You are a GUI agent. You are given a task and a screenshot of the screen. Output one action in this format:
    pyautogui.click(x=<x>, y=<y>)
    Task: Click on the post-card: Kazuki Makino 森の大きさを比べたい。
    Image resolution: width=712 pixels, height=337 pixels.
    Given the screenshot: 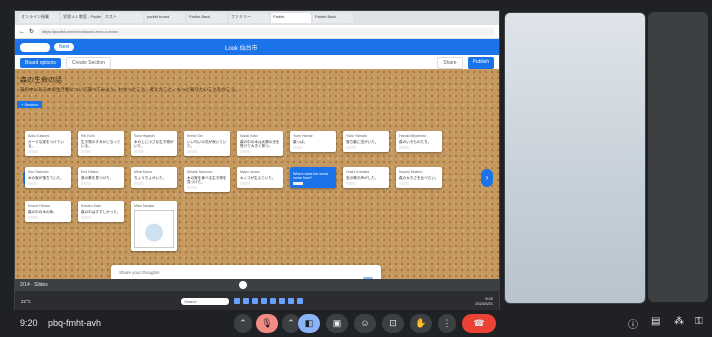 What is the action you would take?
    pyautogui.click(x=419, y=178)
    